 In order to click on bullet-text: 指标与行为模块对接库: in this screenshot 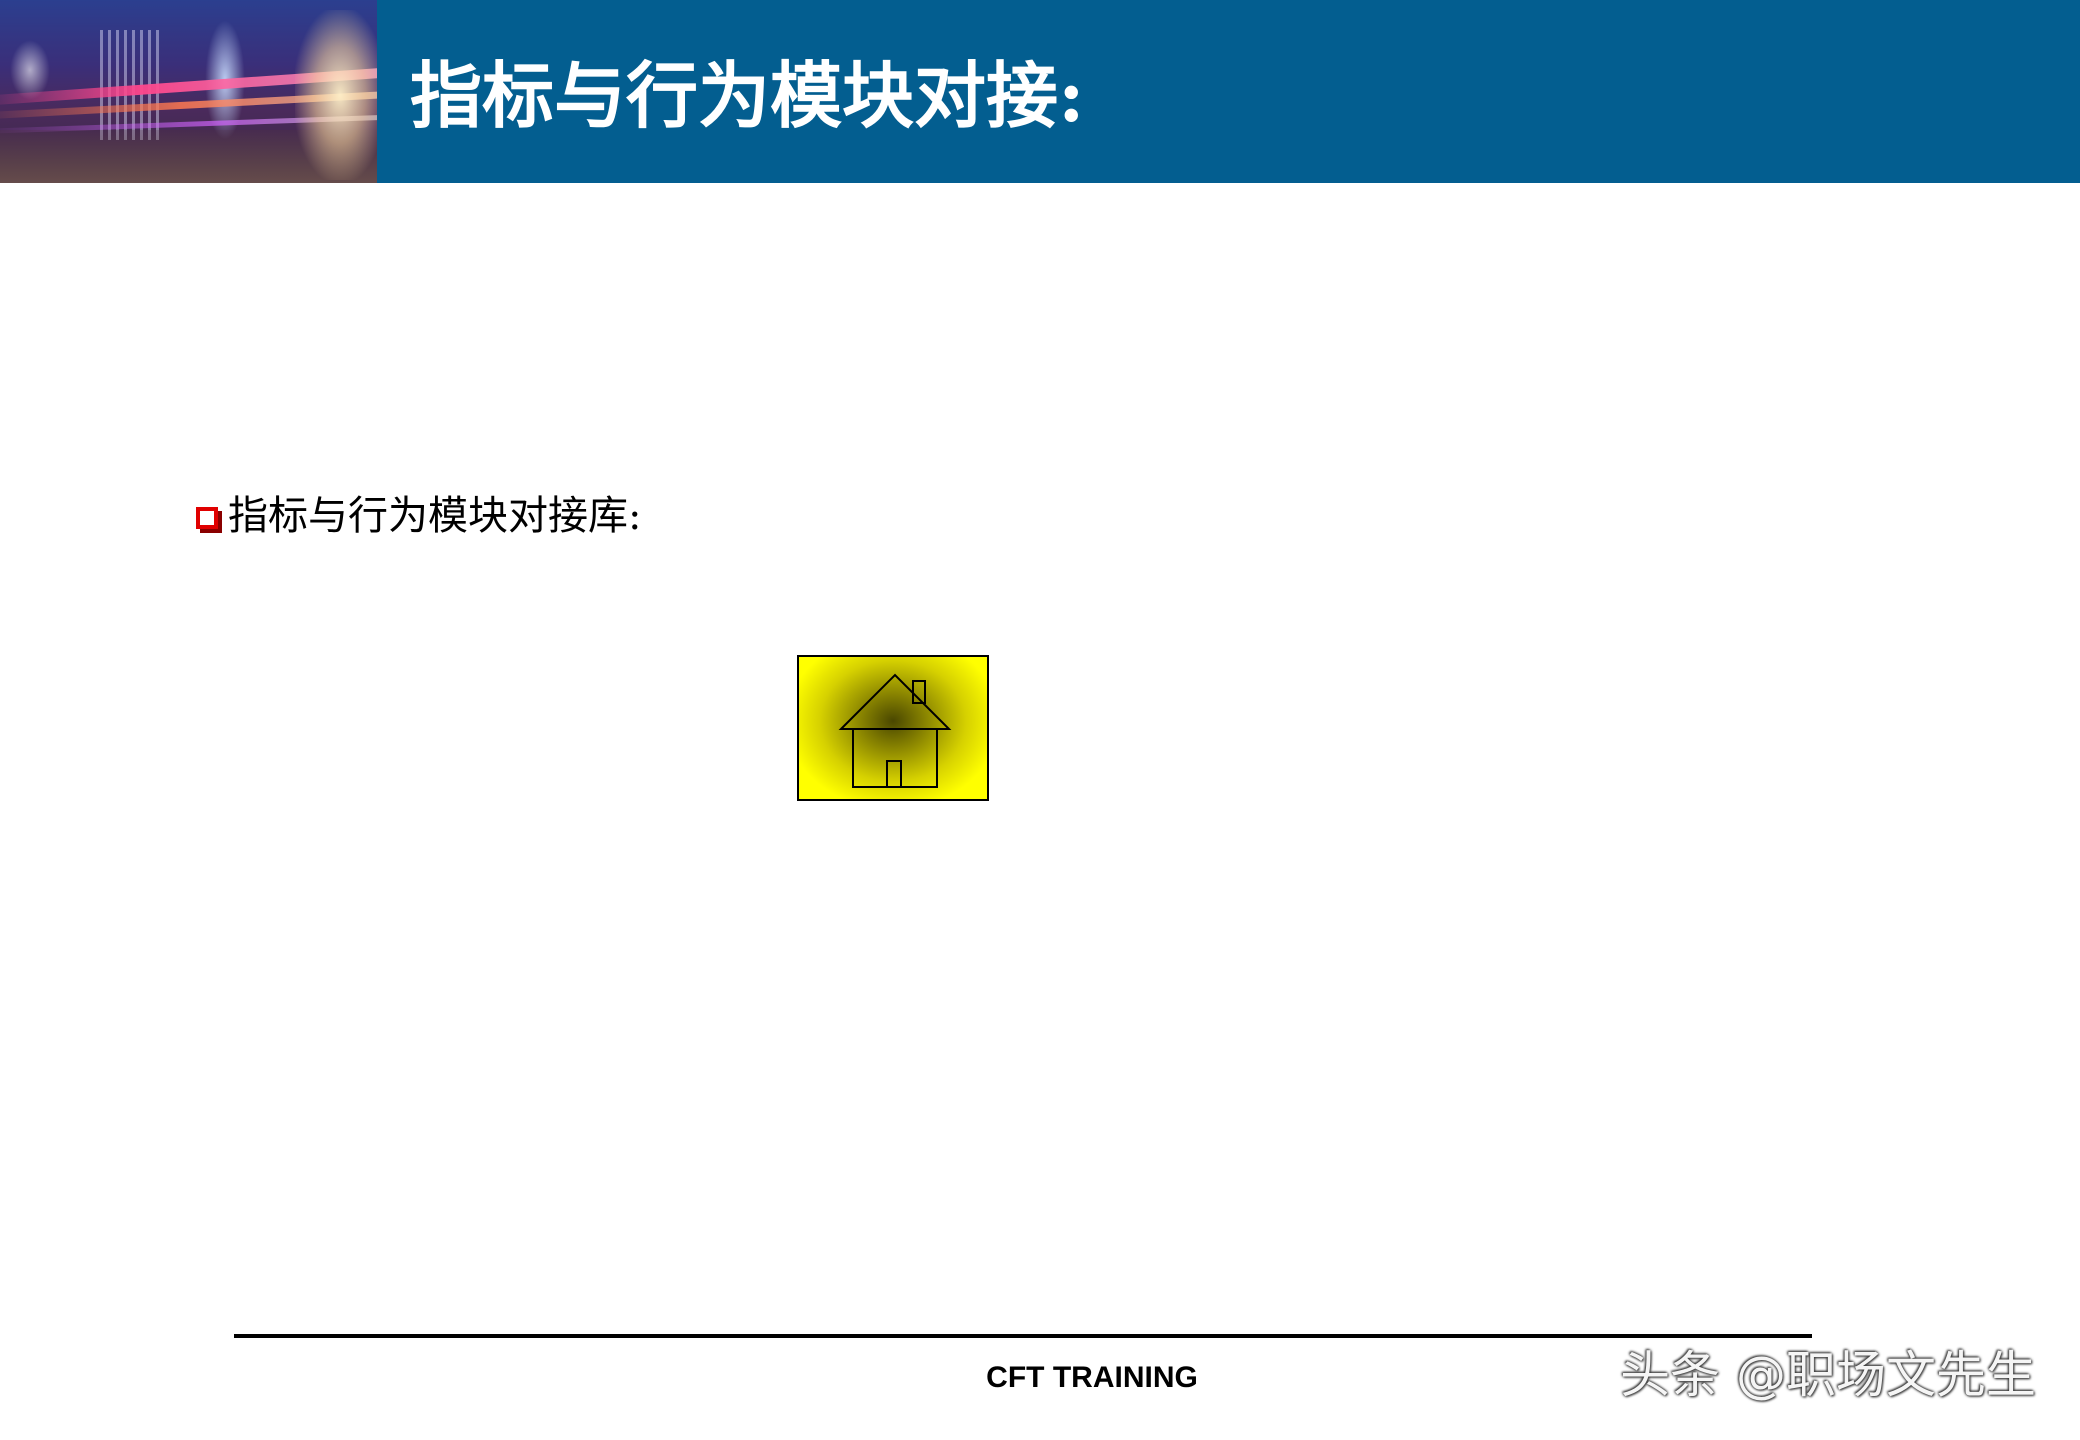, I will do `click(435, 516)`.